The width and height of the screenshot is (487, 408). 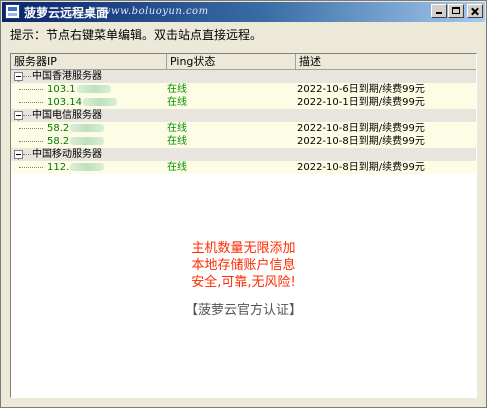 I want to click on window-url: www.boluoyun.com, so click(x=155, y=11).